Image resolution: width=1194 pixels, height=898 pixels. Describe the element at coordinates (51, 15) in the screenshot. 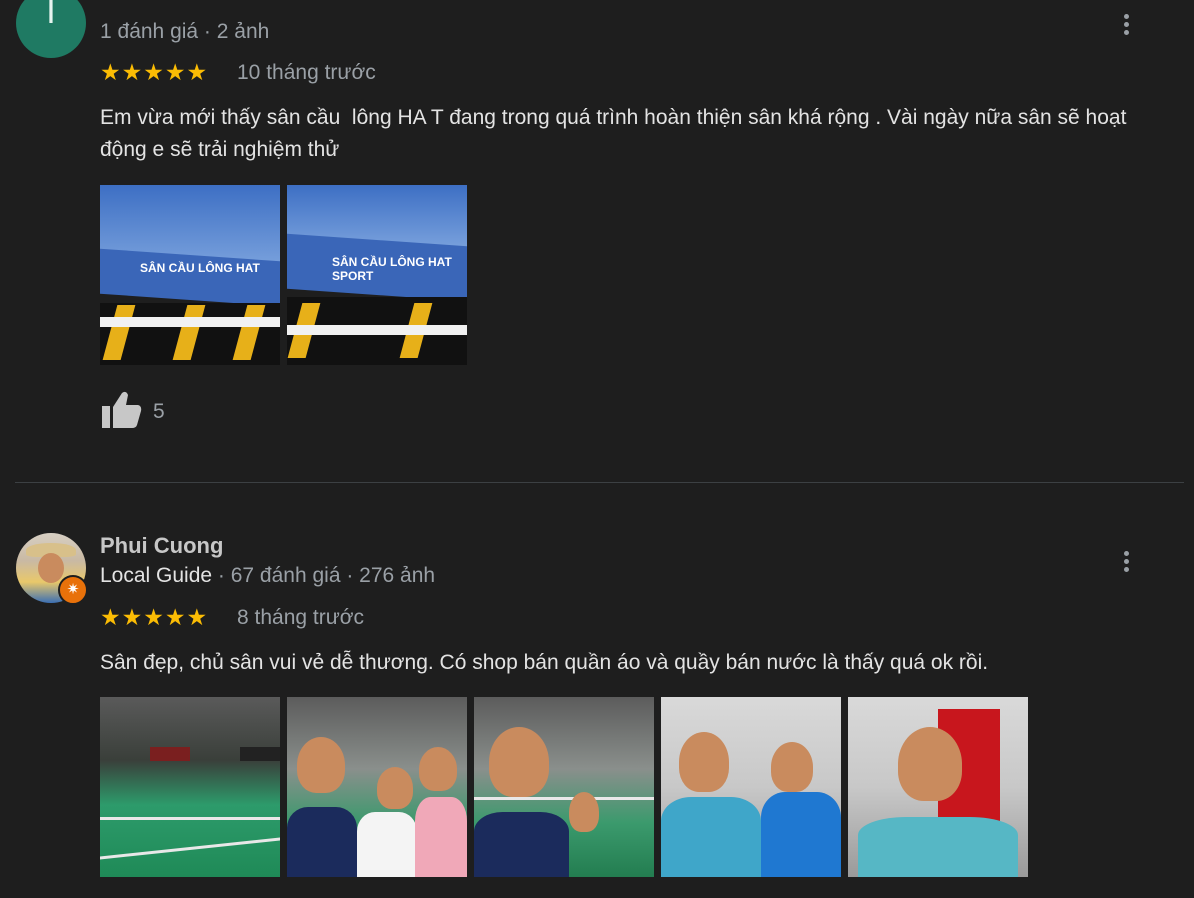

I see `avatar-letter: I` at that location.